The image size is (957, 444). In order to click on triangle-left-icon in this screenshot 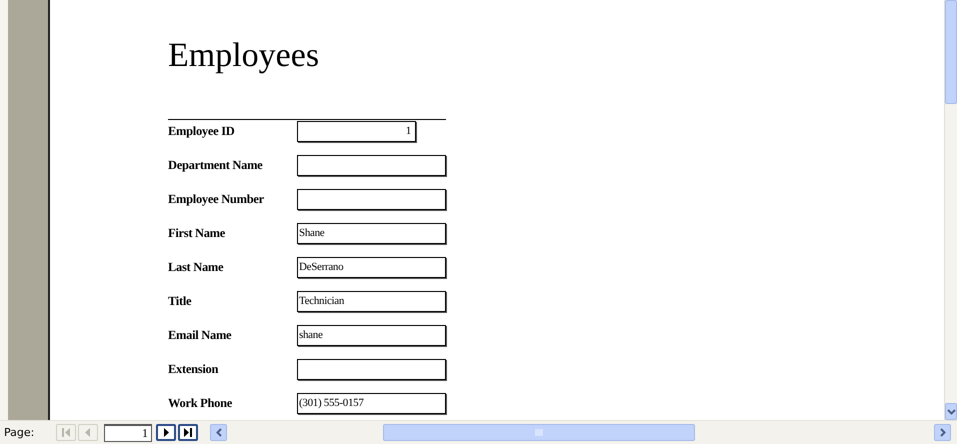, I will do `click(88, 432)`.